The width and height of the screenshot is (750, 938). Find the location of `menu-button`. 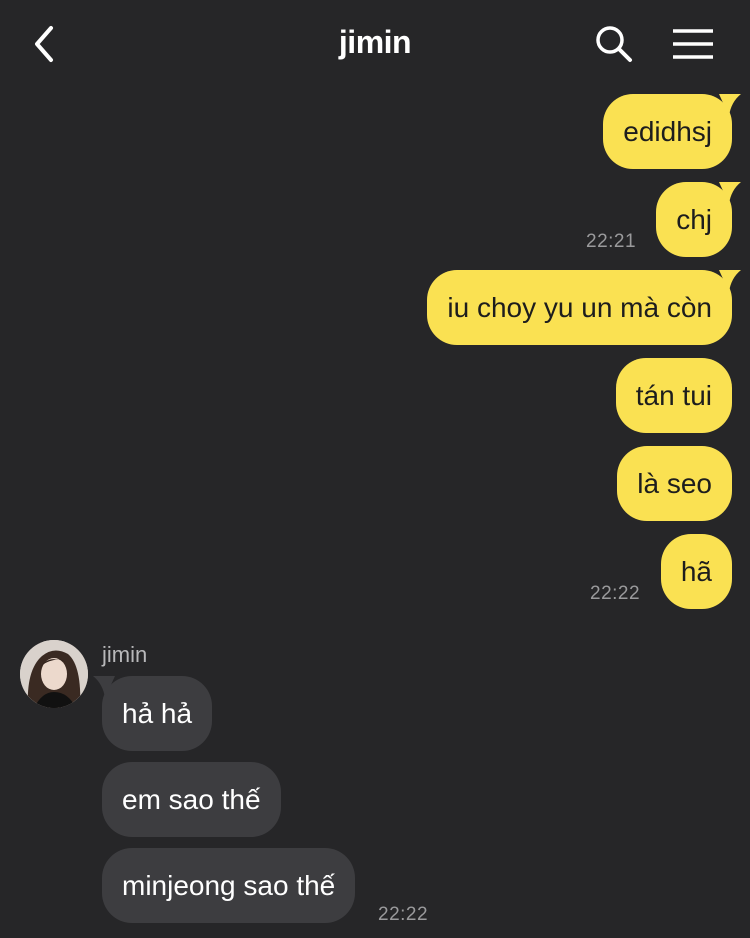

menu-button is located at coordinates (693, 44).